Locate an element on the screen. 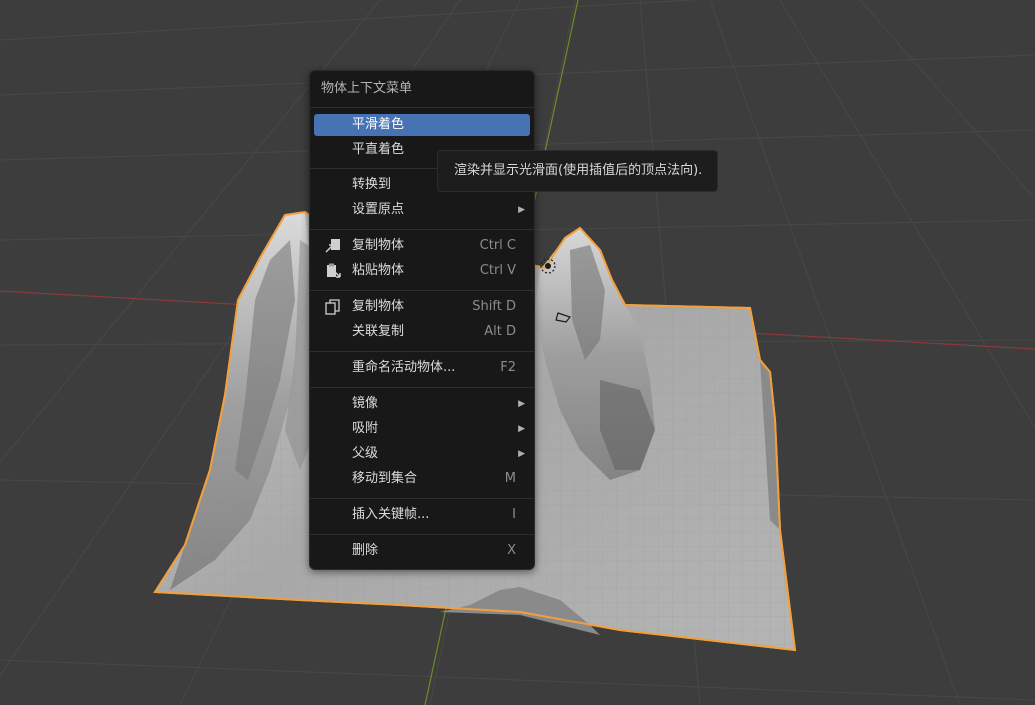  menu-item-label: 删除 is located at coordinates (365, 550).